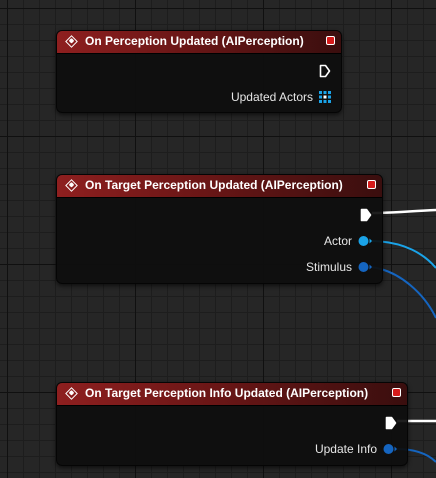 This screenshot has width=436, height=478. I want to click on pin-row-update-info: Update Info, so click(356, 449).